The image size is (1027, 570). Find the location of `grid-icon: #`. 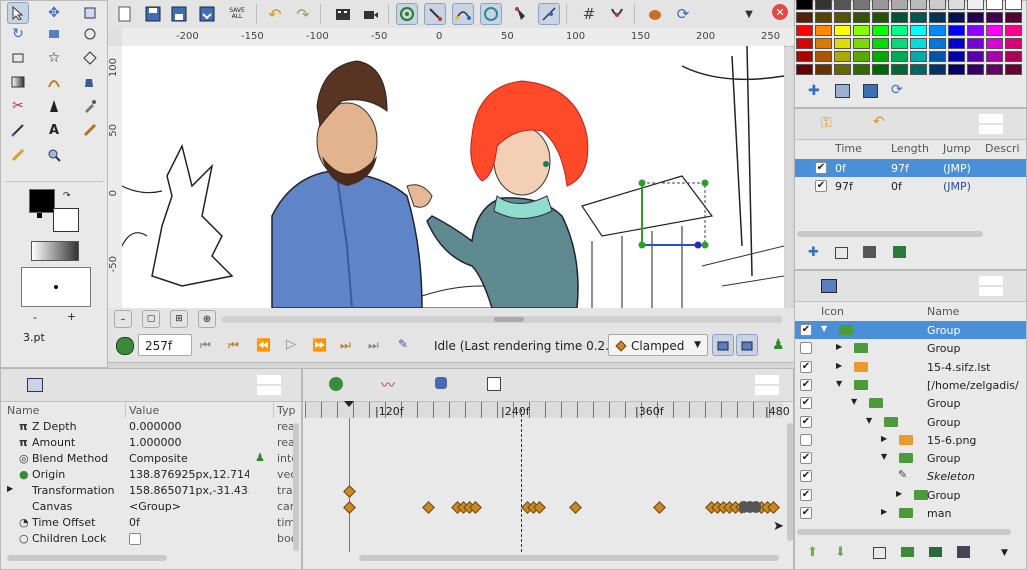

grid-icon: # is located at coordinates (589, 14).